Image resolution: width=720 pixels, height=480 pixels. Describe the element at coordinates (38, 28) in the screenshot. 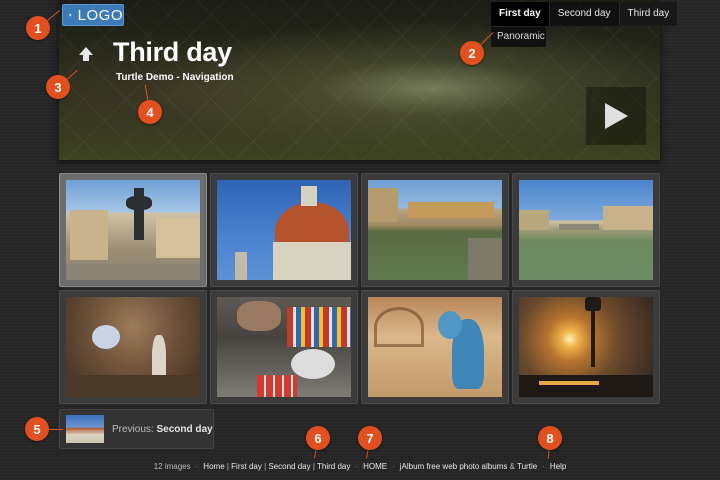

I see `callout-1: 1` at that location.